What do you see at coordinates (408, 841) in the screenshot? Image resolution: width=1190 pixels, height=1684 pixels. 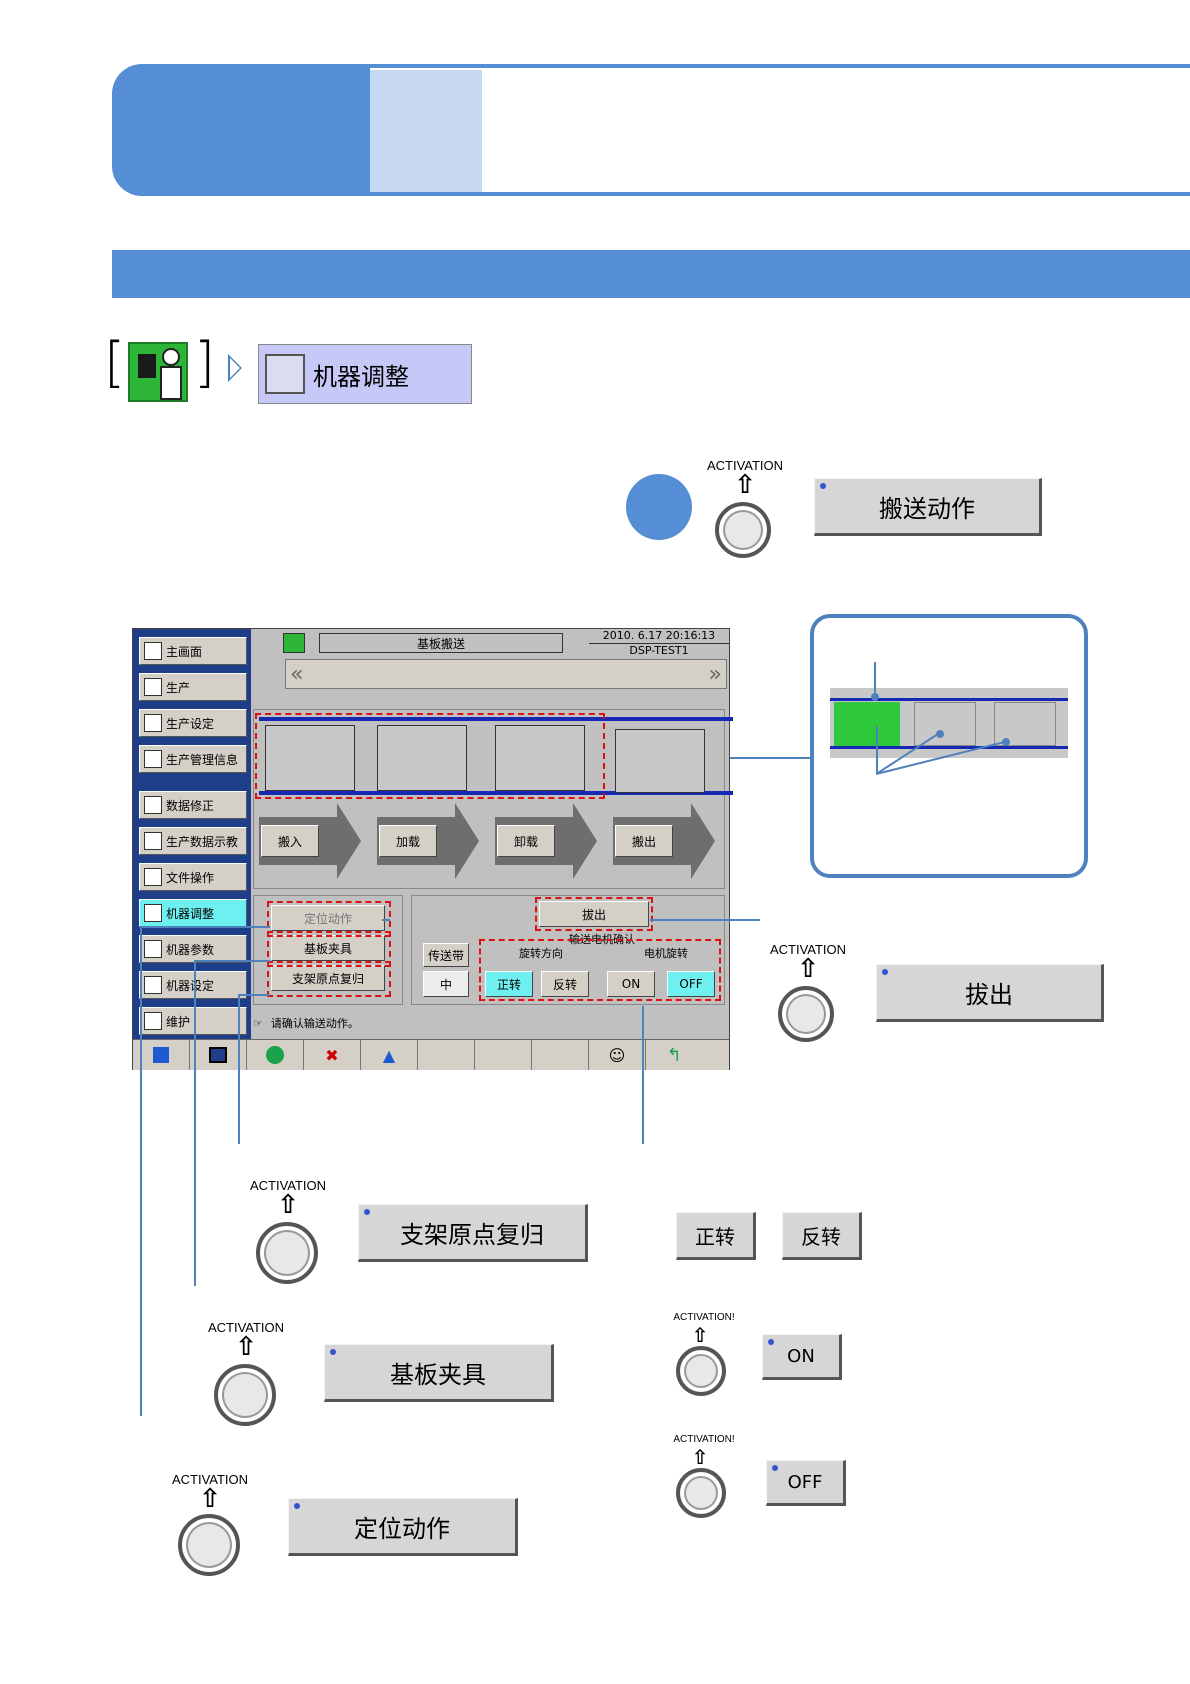 I see `stage-loading: 加载` at bounding box center [408, 841].